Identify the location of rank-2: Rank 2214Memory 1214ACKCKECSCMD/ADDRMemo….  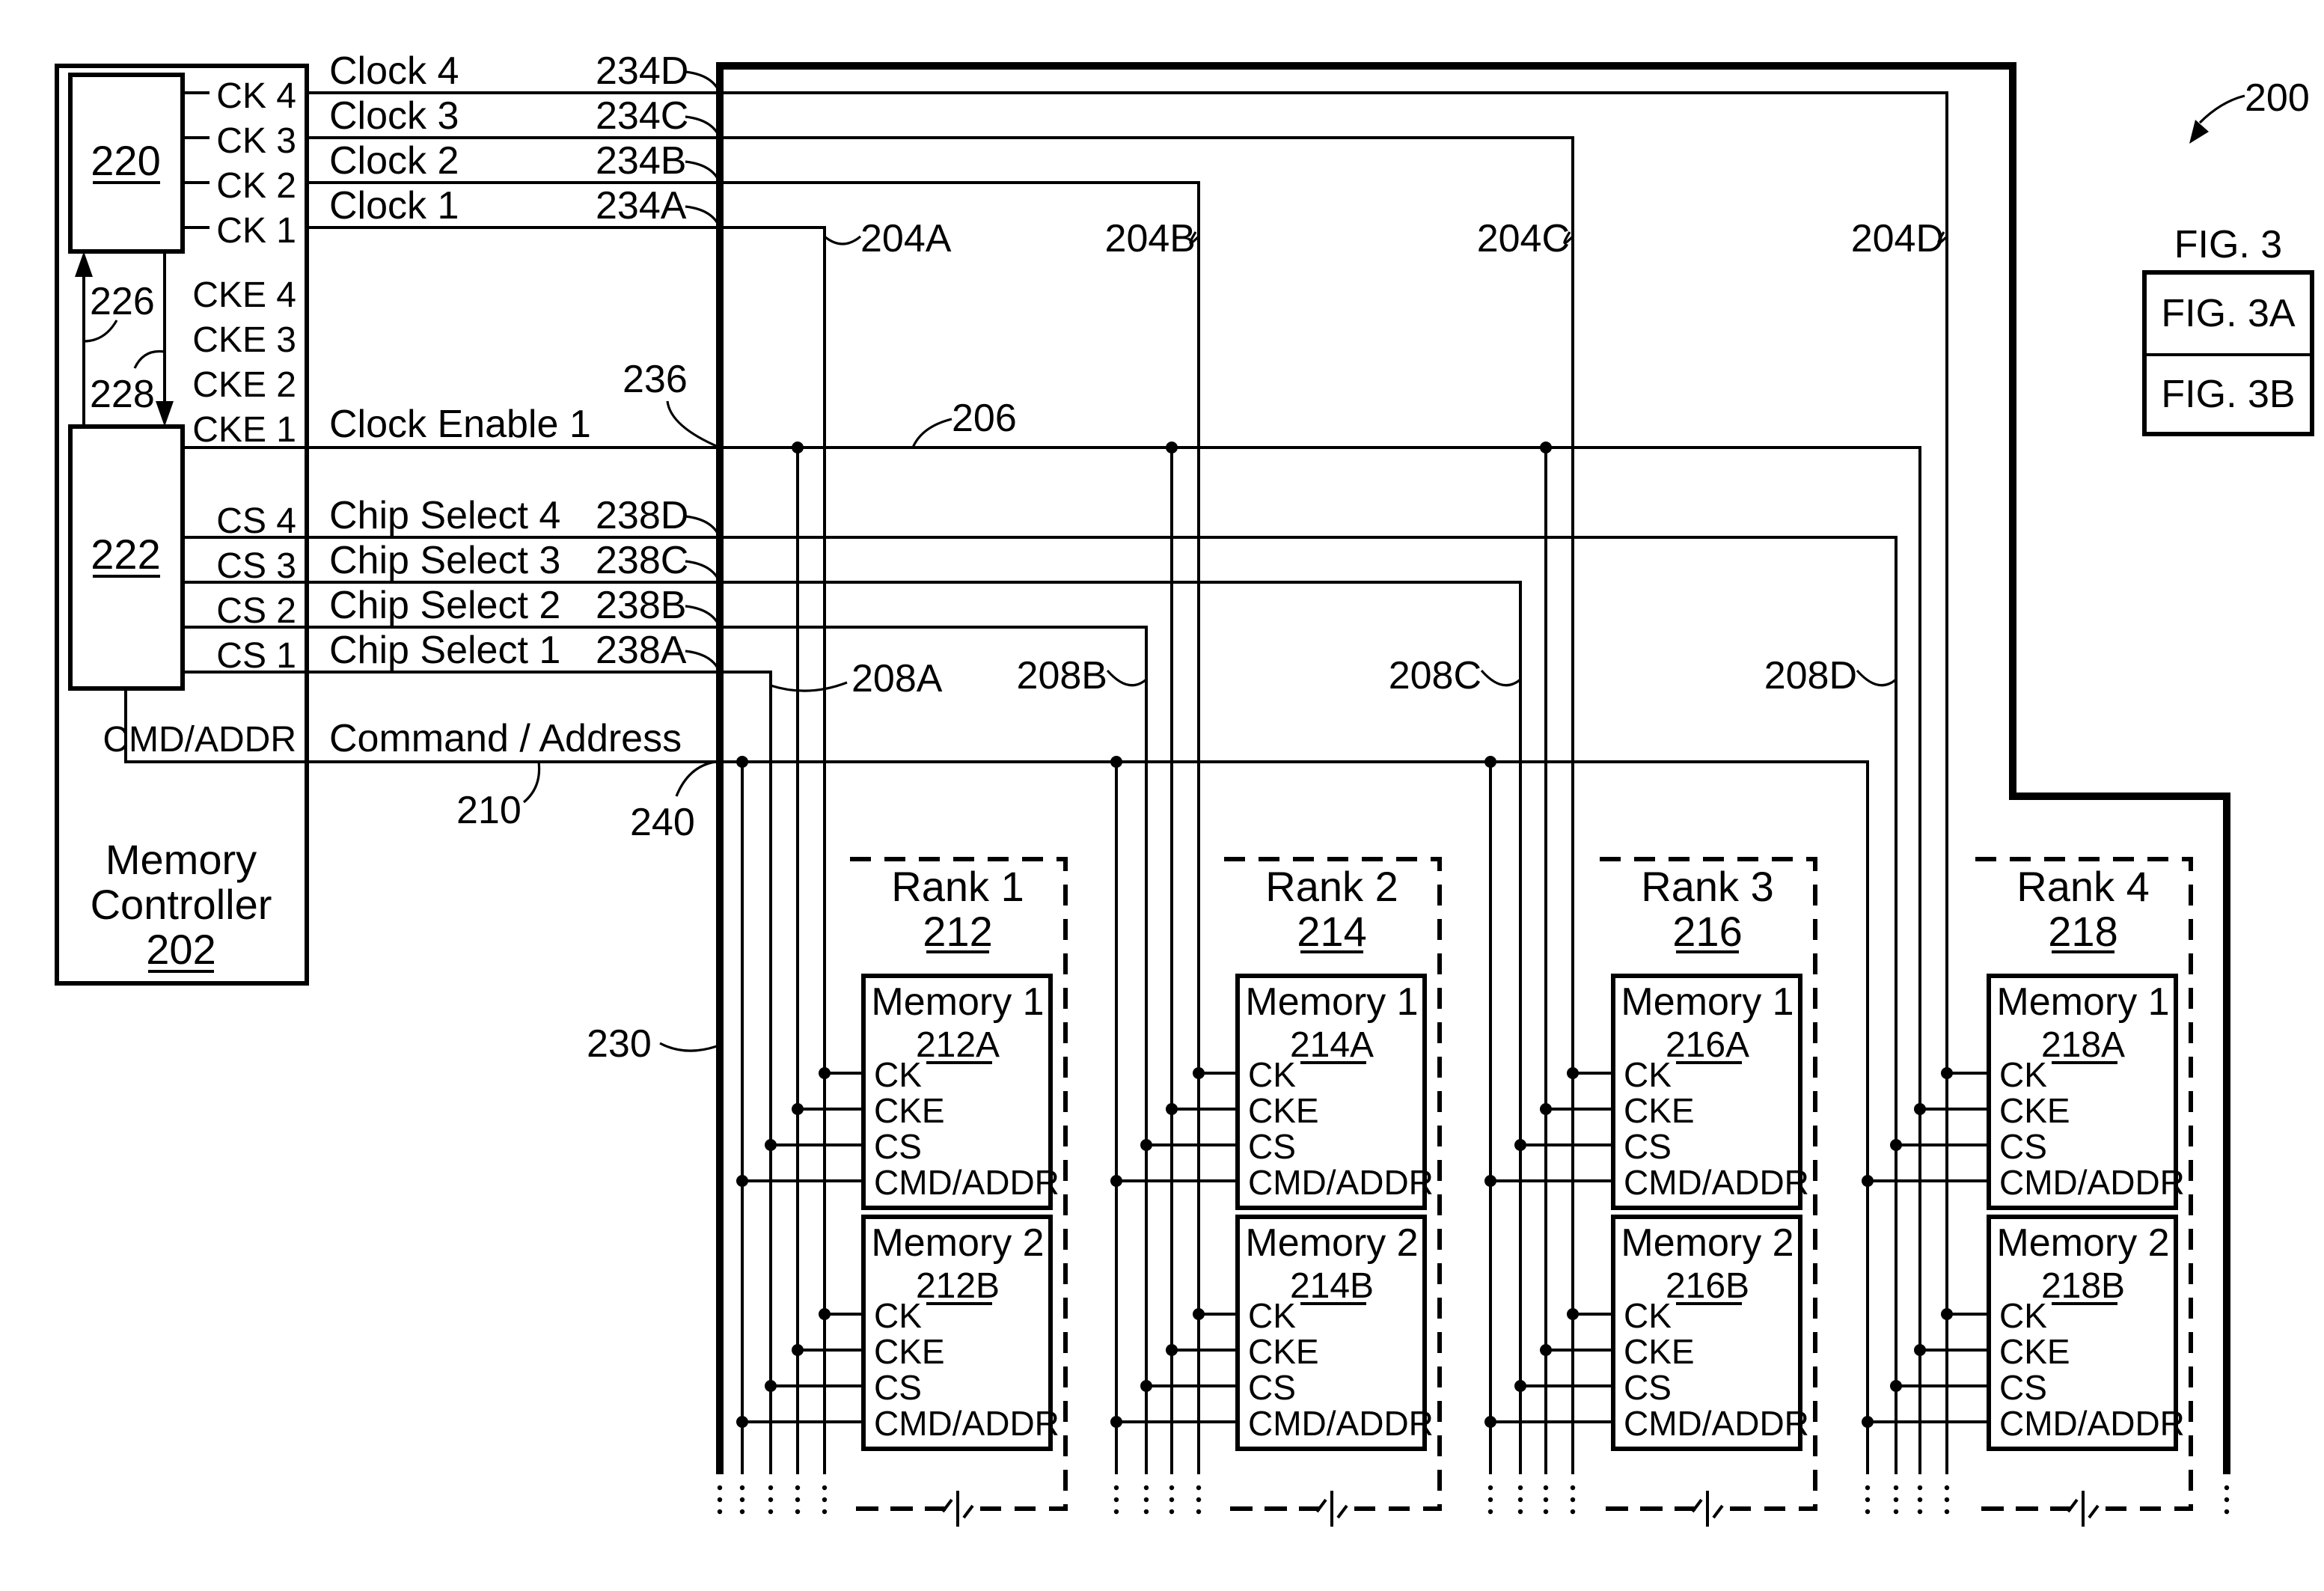
(1276, 1192).